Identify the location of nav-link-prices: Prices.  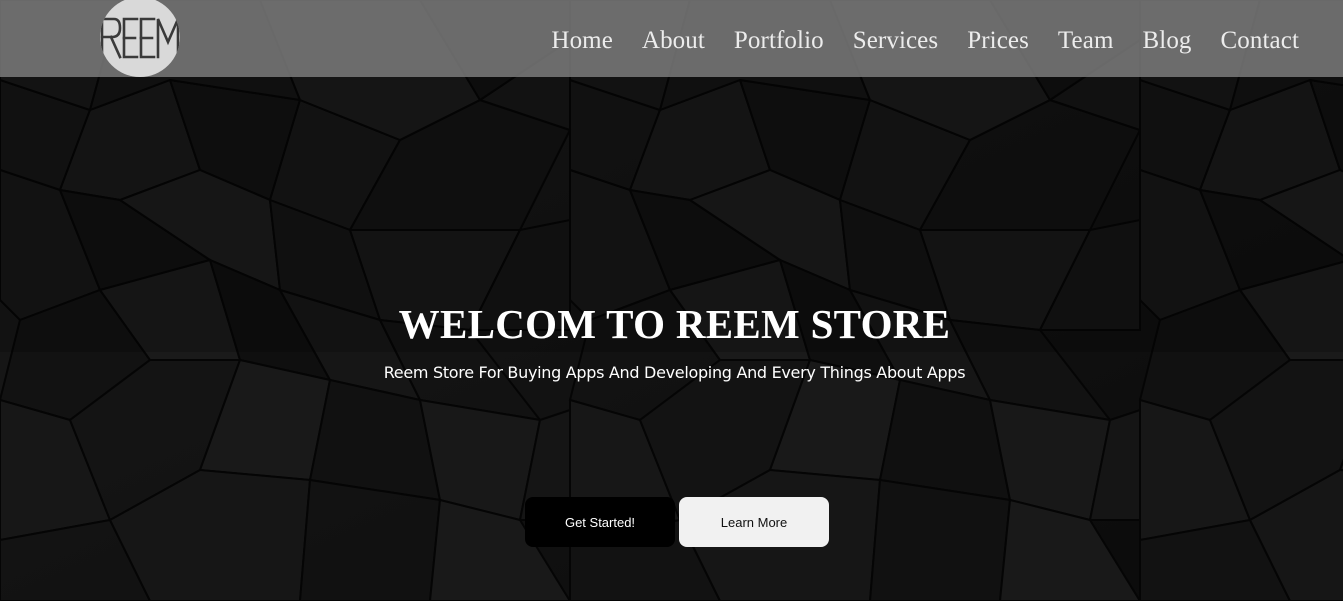
(998, 41).